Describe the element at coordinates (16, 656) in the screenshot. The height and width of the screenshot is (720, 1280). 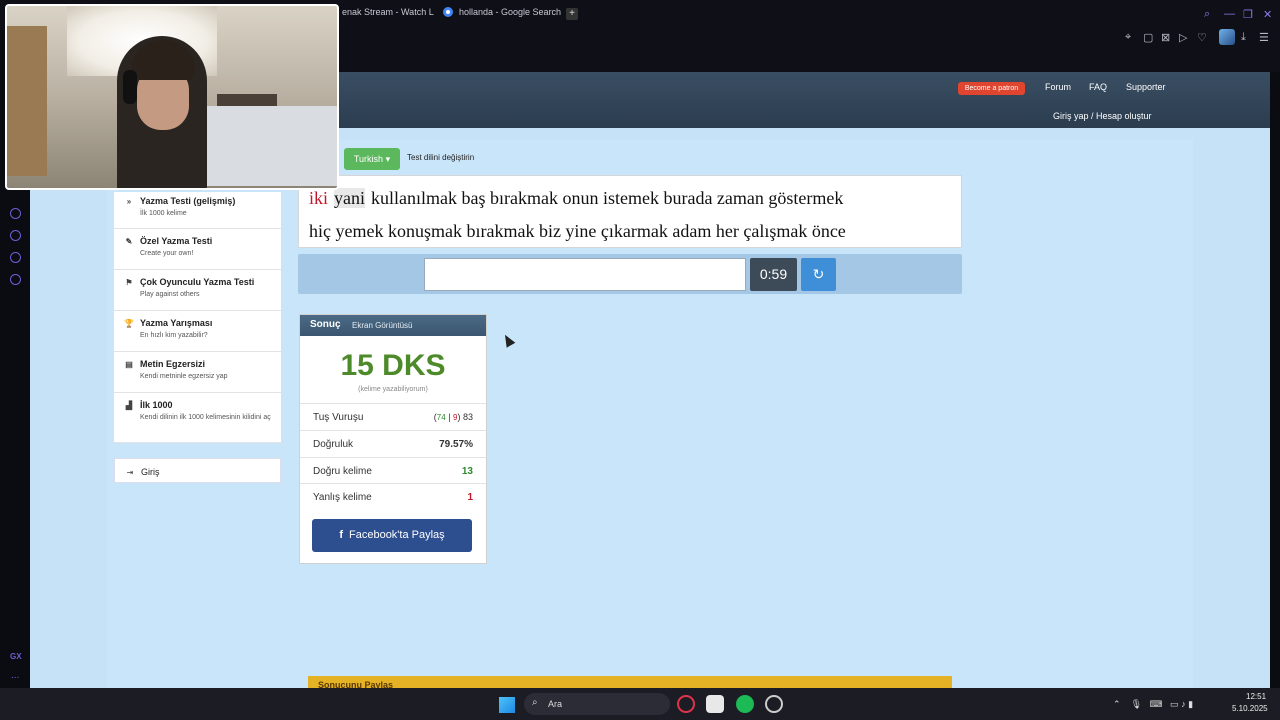
I see `gx-logo: GX` at that location.